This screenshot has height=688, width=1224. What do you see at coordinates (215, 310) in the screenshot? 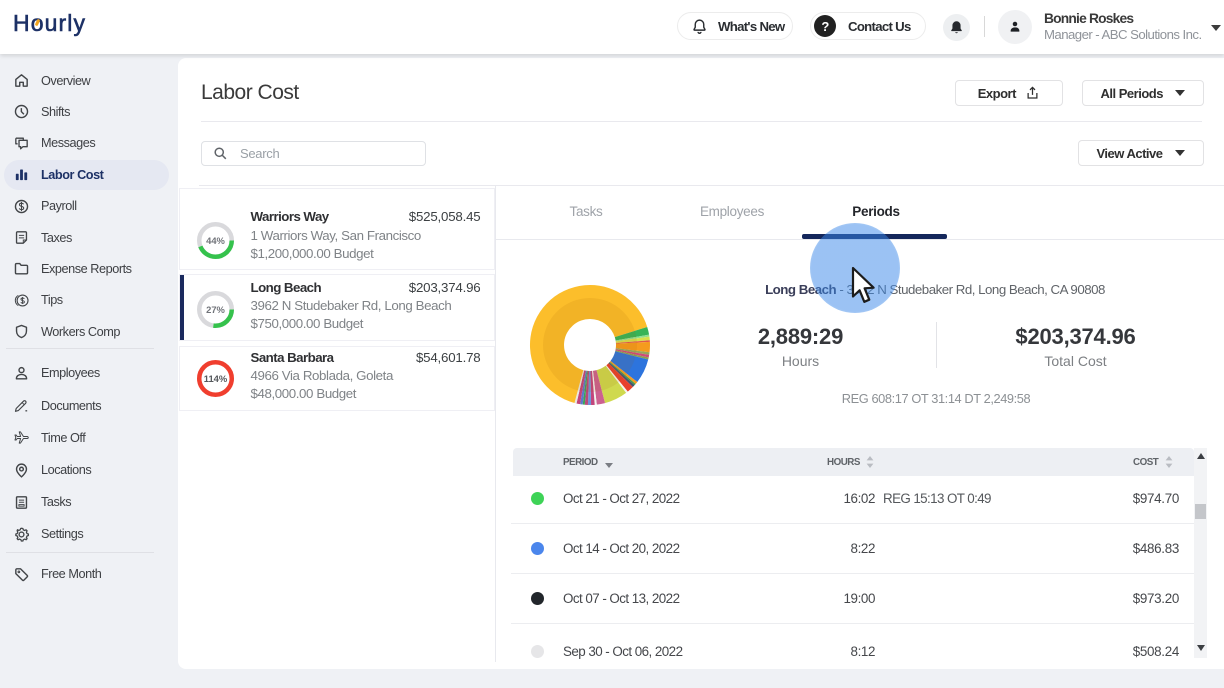
I see `svg-text: 27%` at bounding box center [215, 310].